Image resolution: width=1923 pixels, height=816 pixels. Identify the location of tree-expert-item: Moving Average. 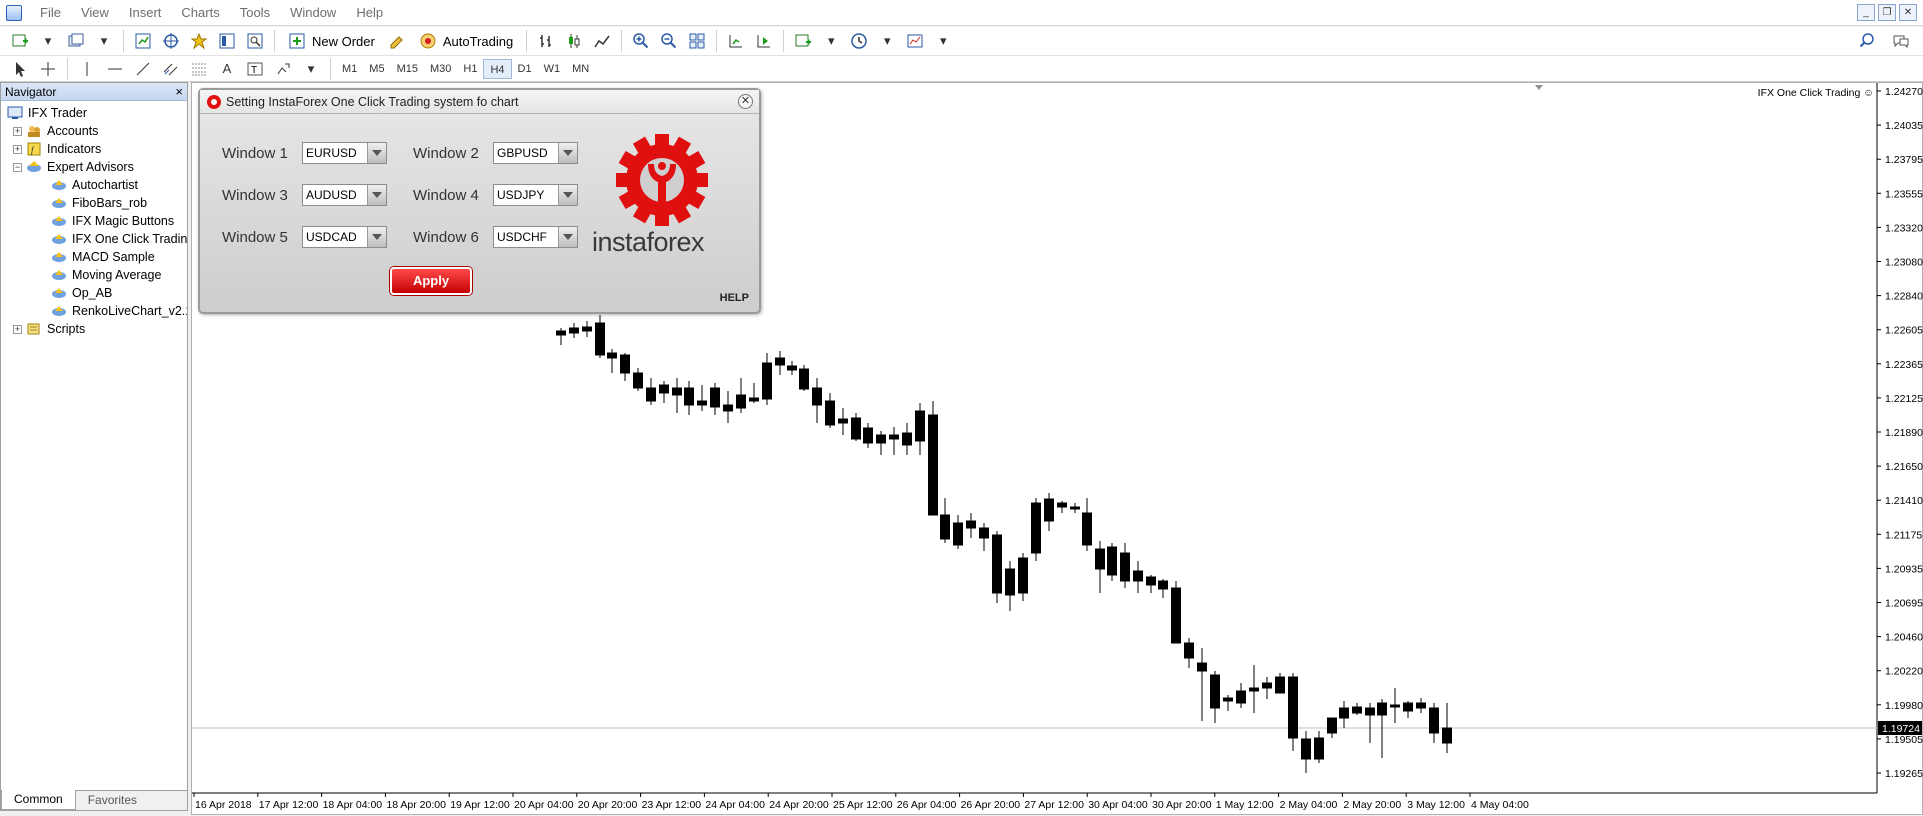
(94, 275).